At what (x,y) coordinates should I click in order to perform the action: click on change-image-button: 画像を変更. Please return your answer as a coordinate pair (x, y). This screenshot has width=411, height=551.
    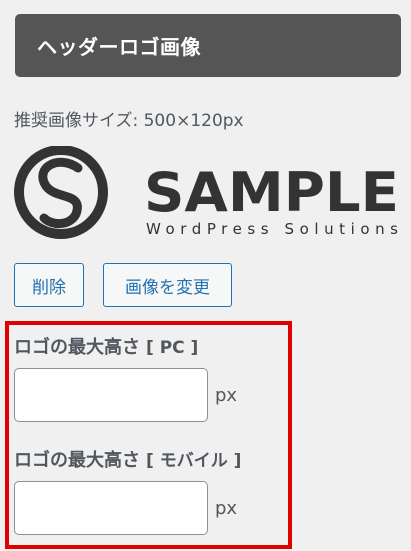
    Looking at the image, I should click on (167, 285).